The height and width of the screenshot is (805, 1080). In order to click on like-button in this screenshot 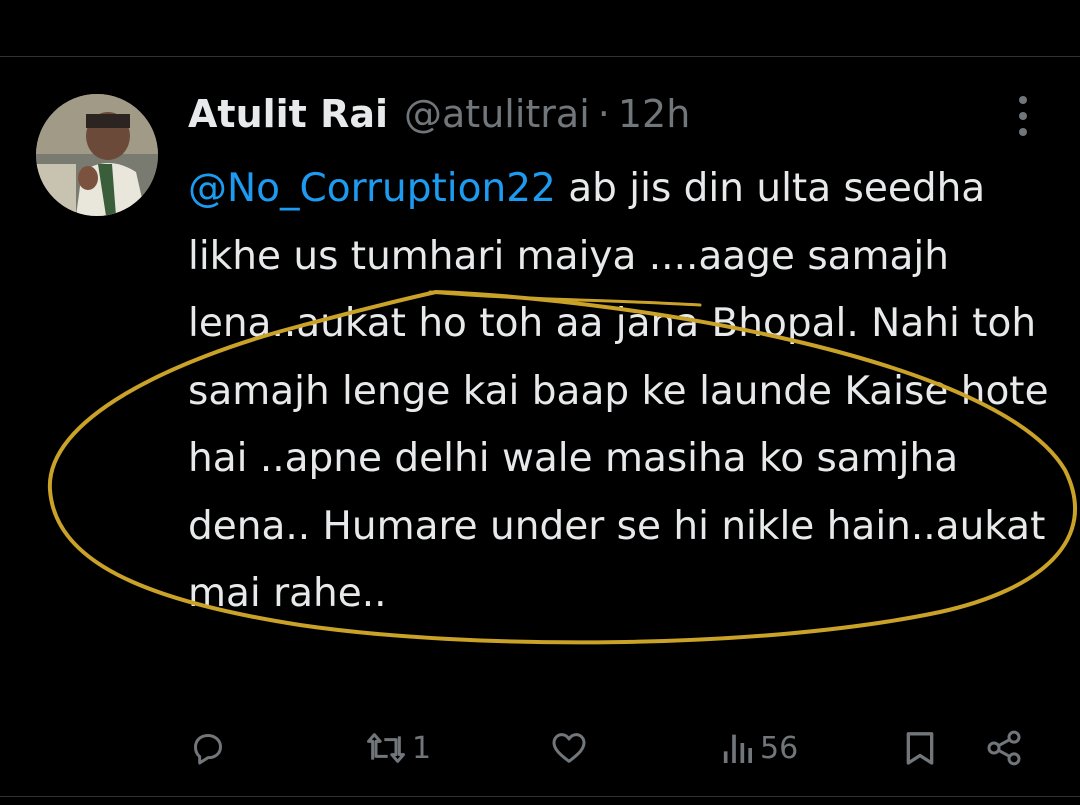, I will do `click(569, 748)`.